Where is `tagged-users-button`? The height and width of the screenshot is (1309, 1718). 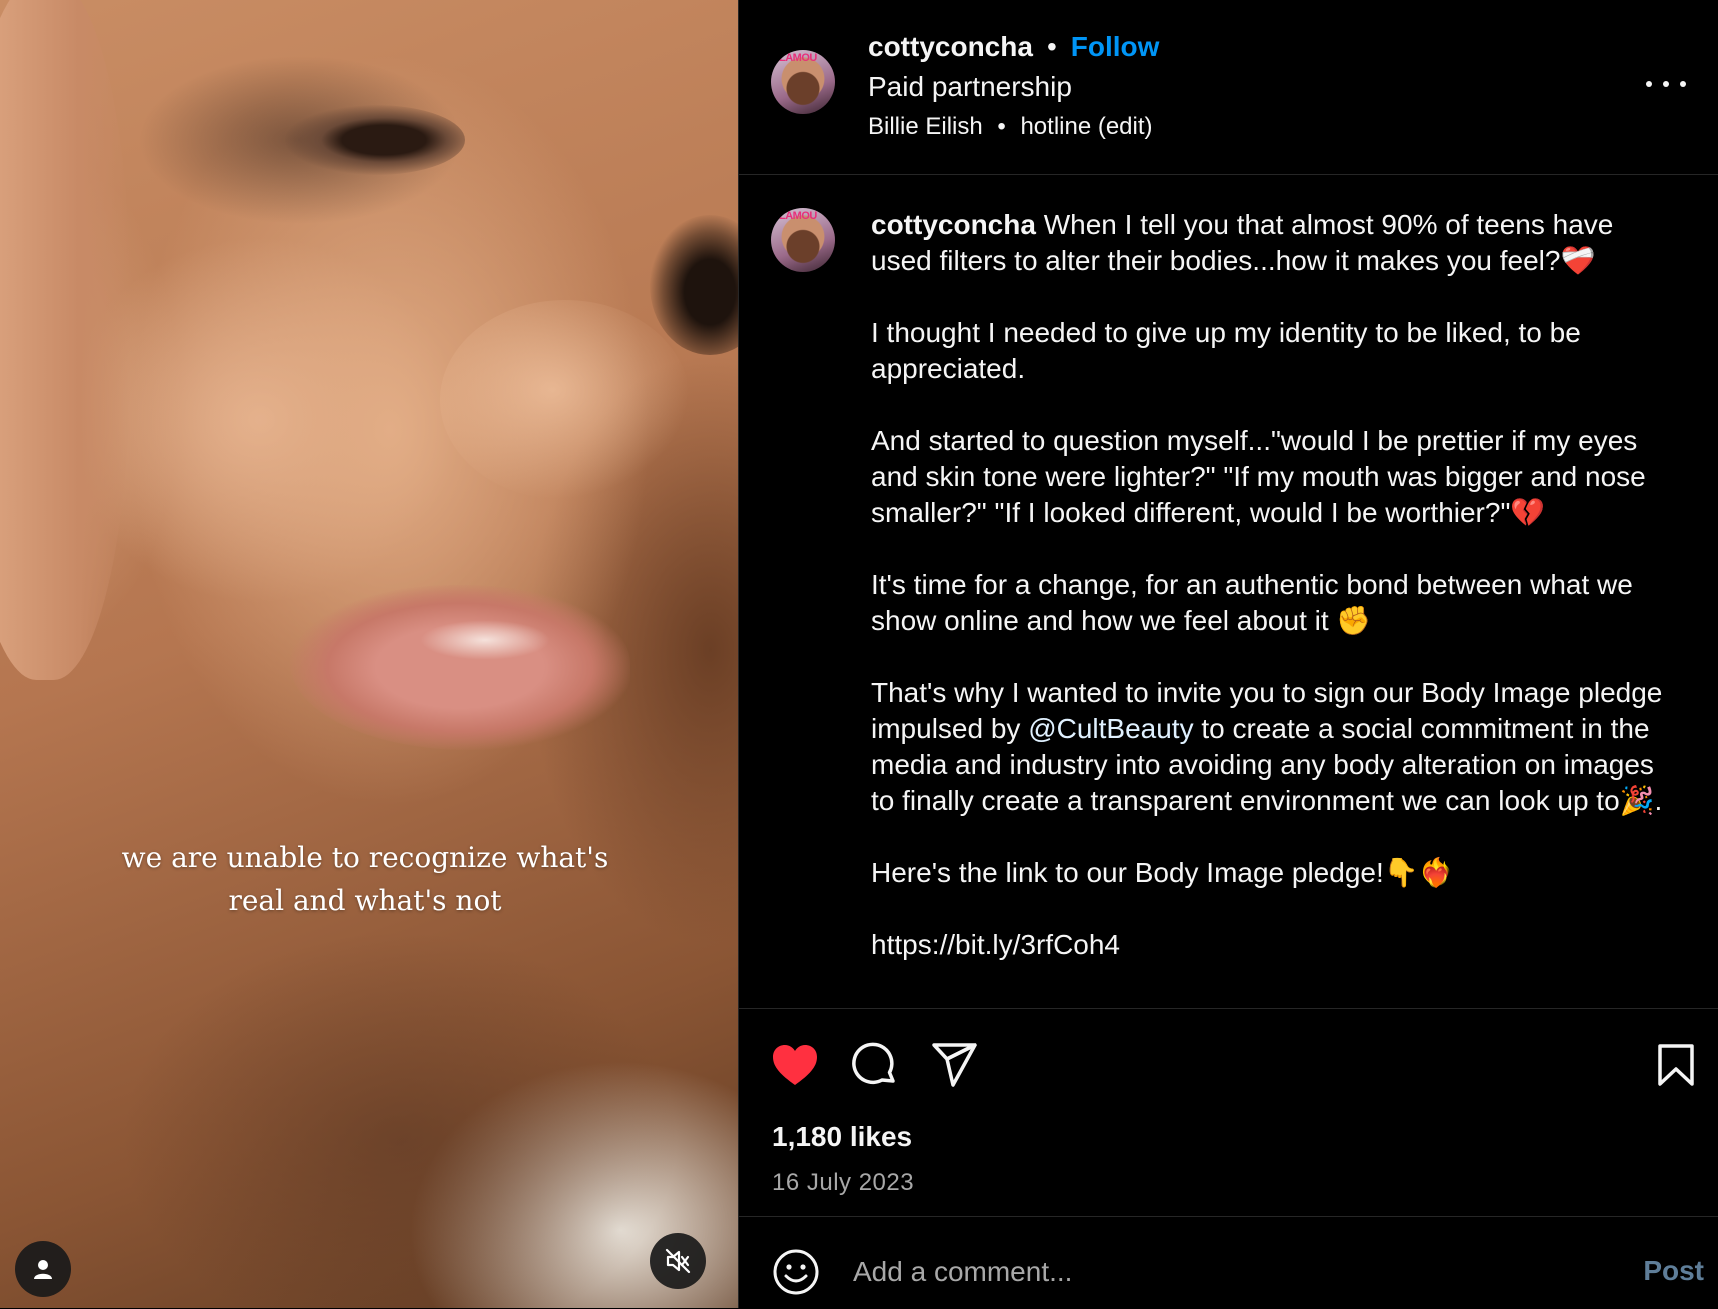 tagged-users-button is located at coordinates (43, 1269).